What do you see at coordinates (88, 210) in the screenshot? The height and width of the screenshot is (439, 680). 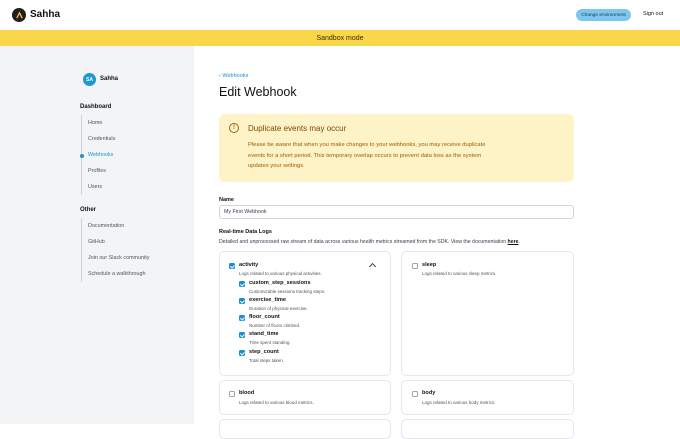 I see `other-section-title: Other` at bounding box center [88, 210].